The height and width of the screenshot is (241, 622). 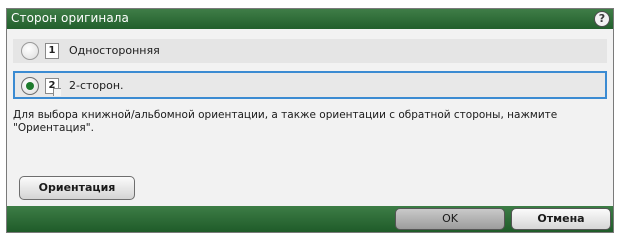 What do you see at coordinates (310, 219) in the screenshot?
I see `bottom-bar: OK Отмена` at bounding box center [310, 219].